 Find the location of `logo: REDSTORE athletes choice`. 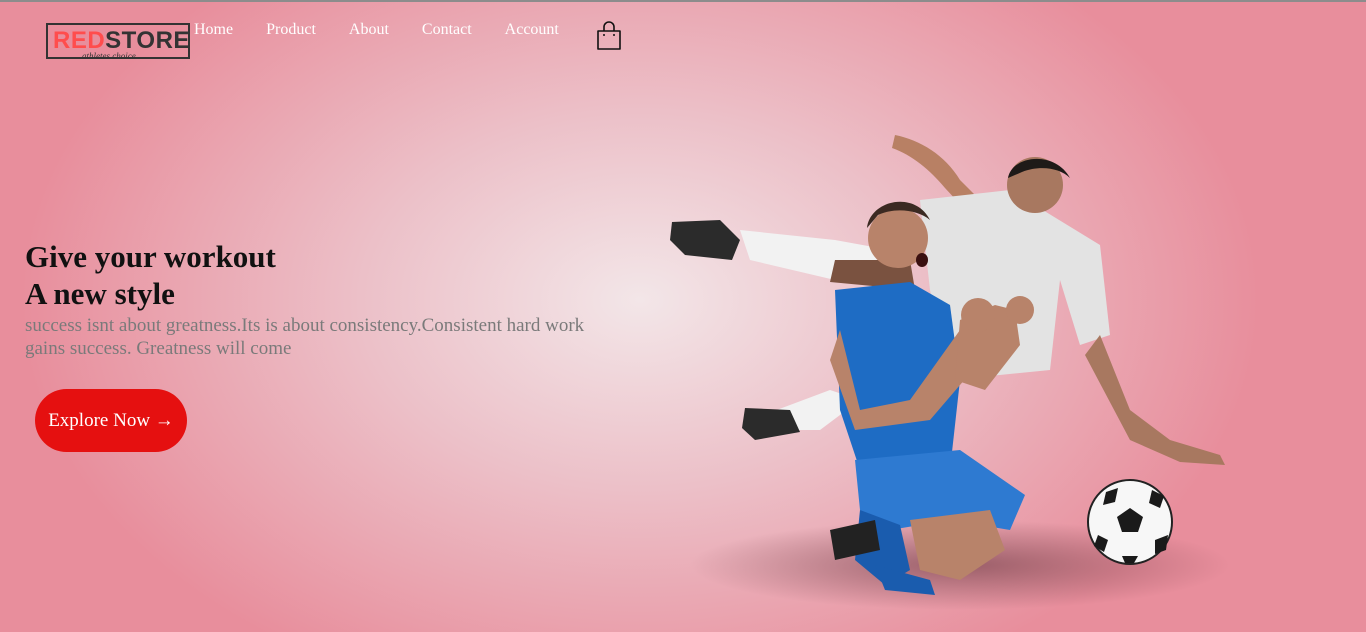

logo: REDSTORE athletes choice is located at coordinates (118, 42).